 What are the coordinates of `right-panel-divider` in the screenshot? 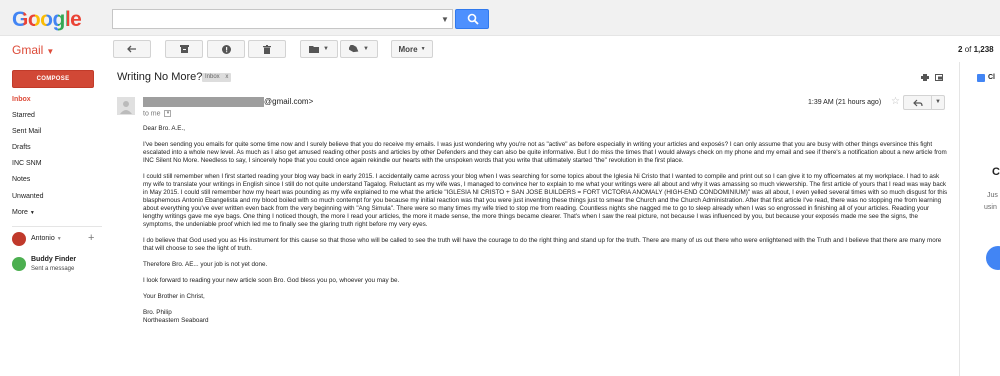 It's located at (959, 219).